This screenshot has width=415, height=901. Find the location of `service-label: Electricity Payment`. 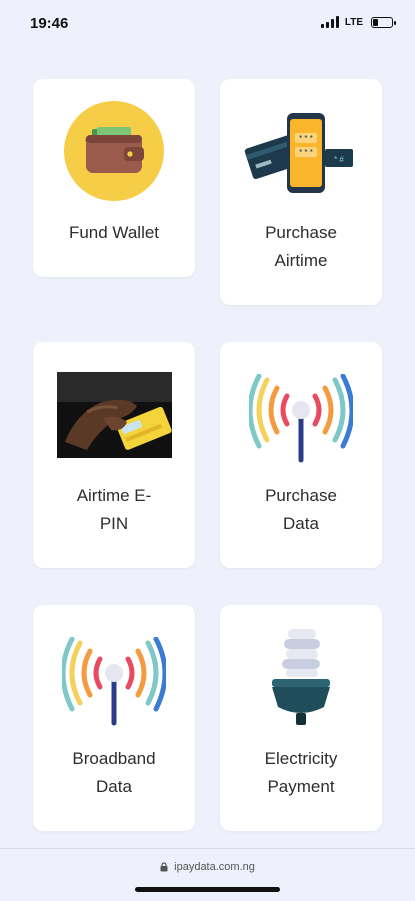

service-label: Electricity Payment is located at coordinates (301, 772).